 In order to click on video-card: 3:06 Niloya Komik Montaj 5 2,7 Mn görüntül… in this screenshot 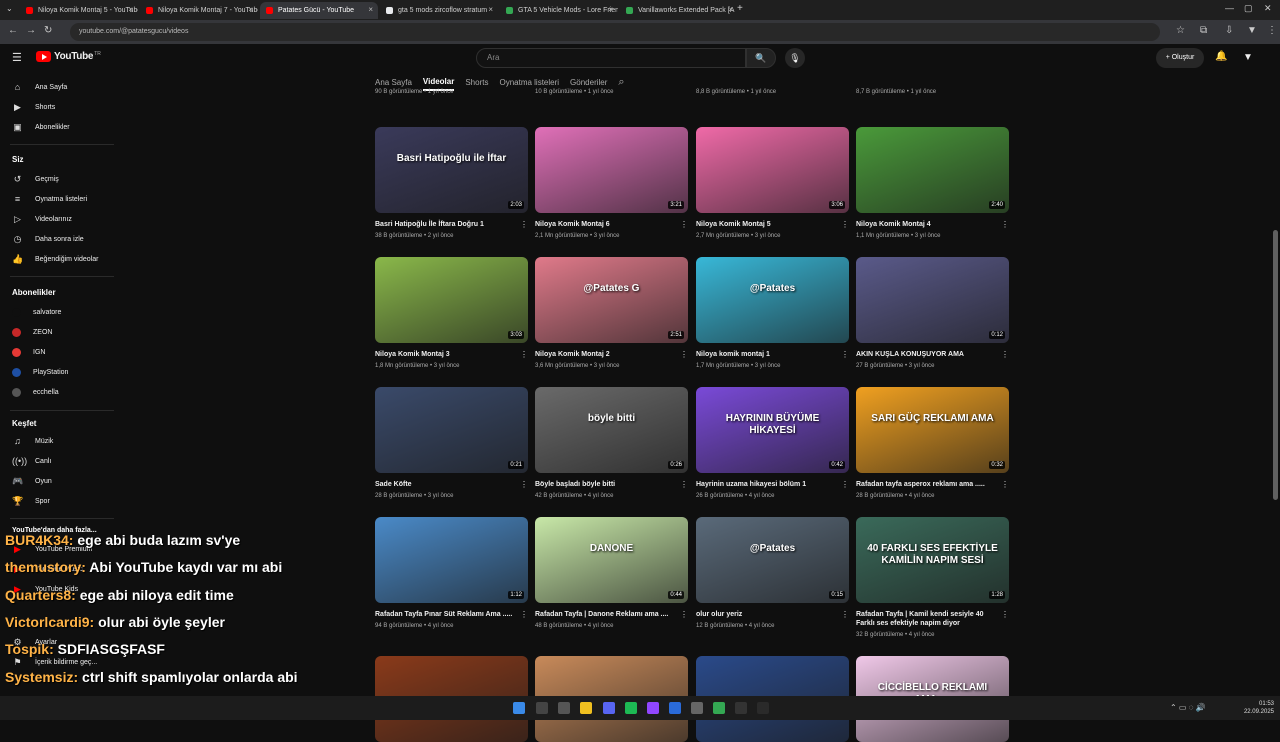, I will do `click(772, 183)`.